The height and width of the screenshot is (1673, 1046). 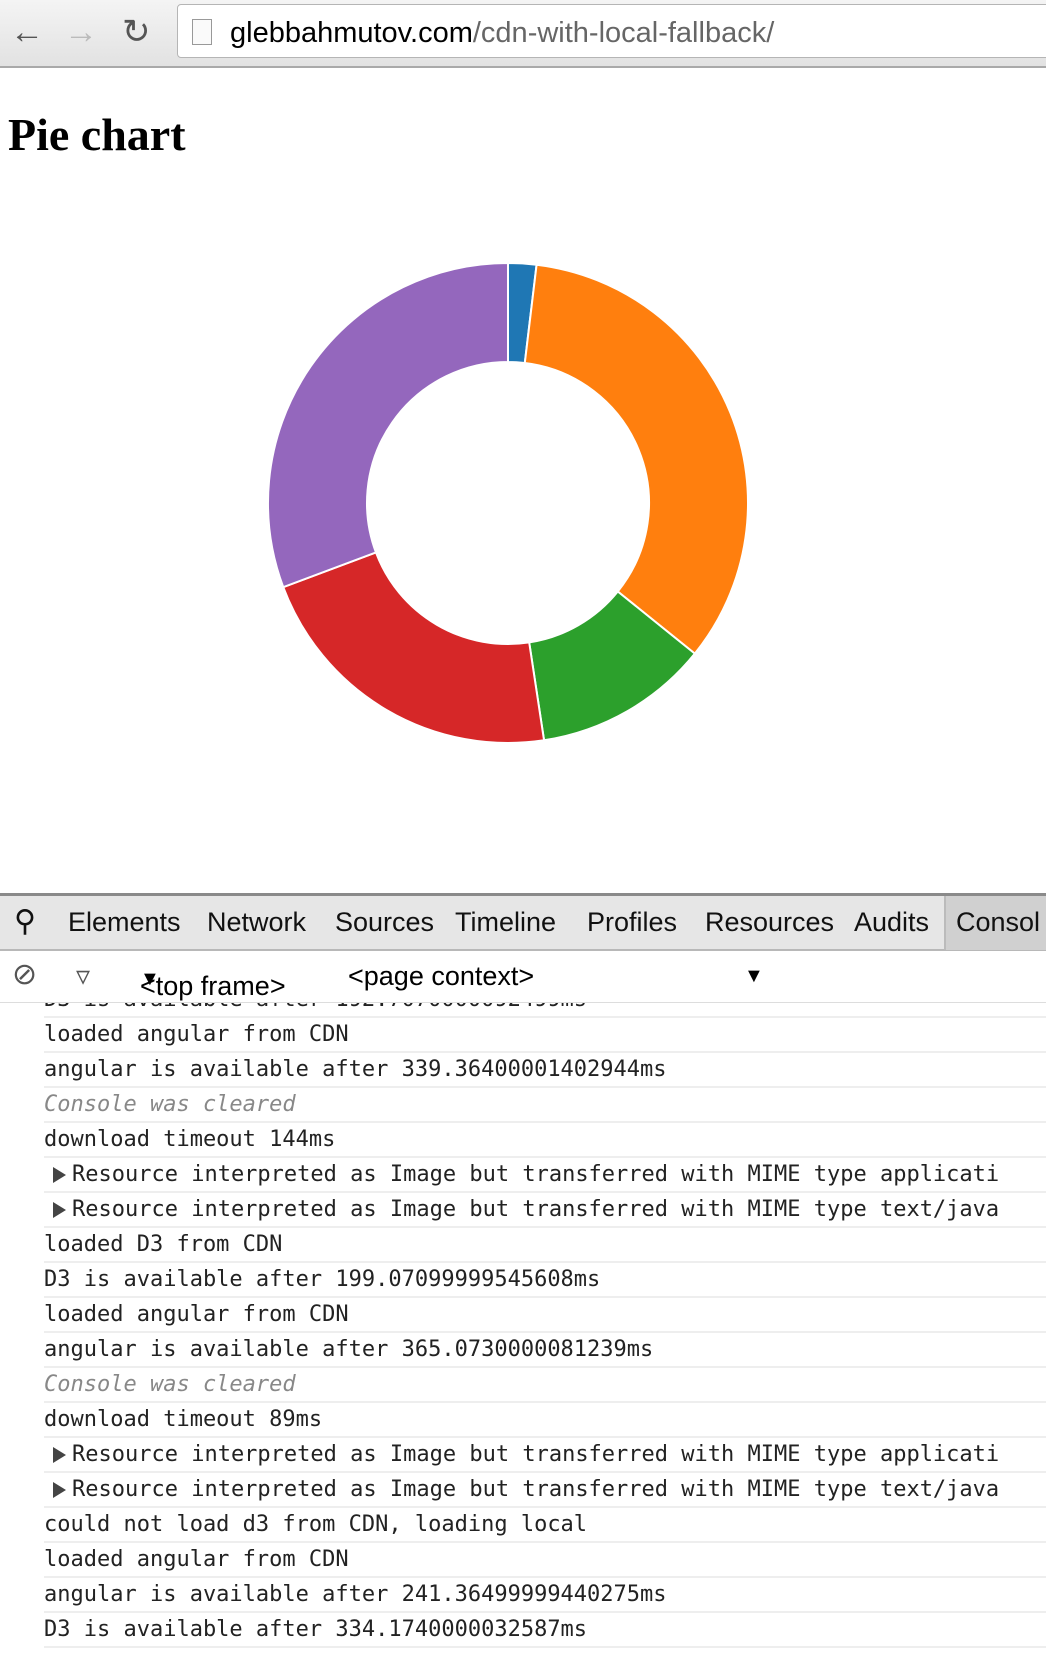 I want to click on url-host: glebbahmutov.com, so click(x=351, y=33).